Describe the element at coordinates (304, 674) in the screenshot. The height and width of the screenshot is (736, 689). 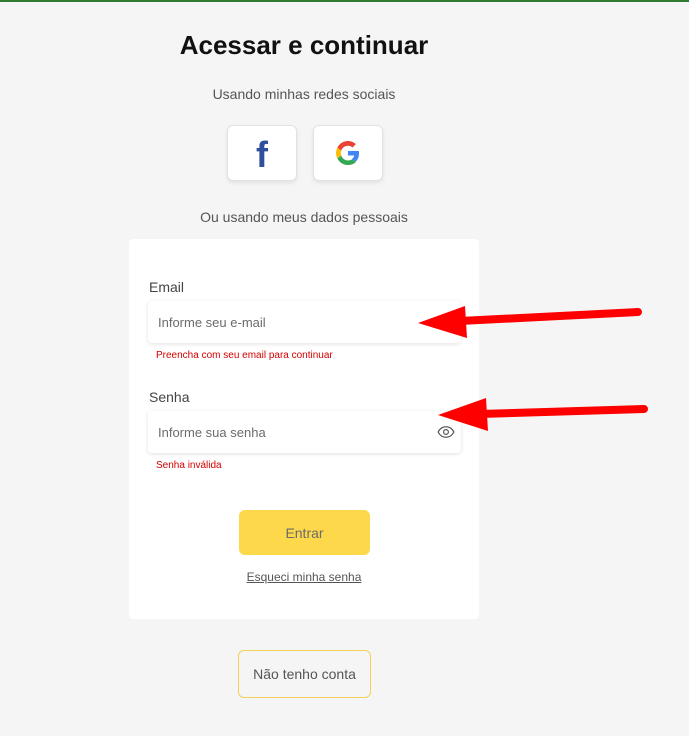
I see `no-account-button: Não tenho conta` at that location.